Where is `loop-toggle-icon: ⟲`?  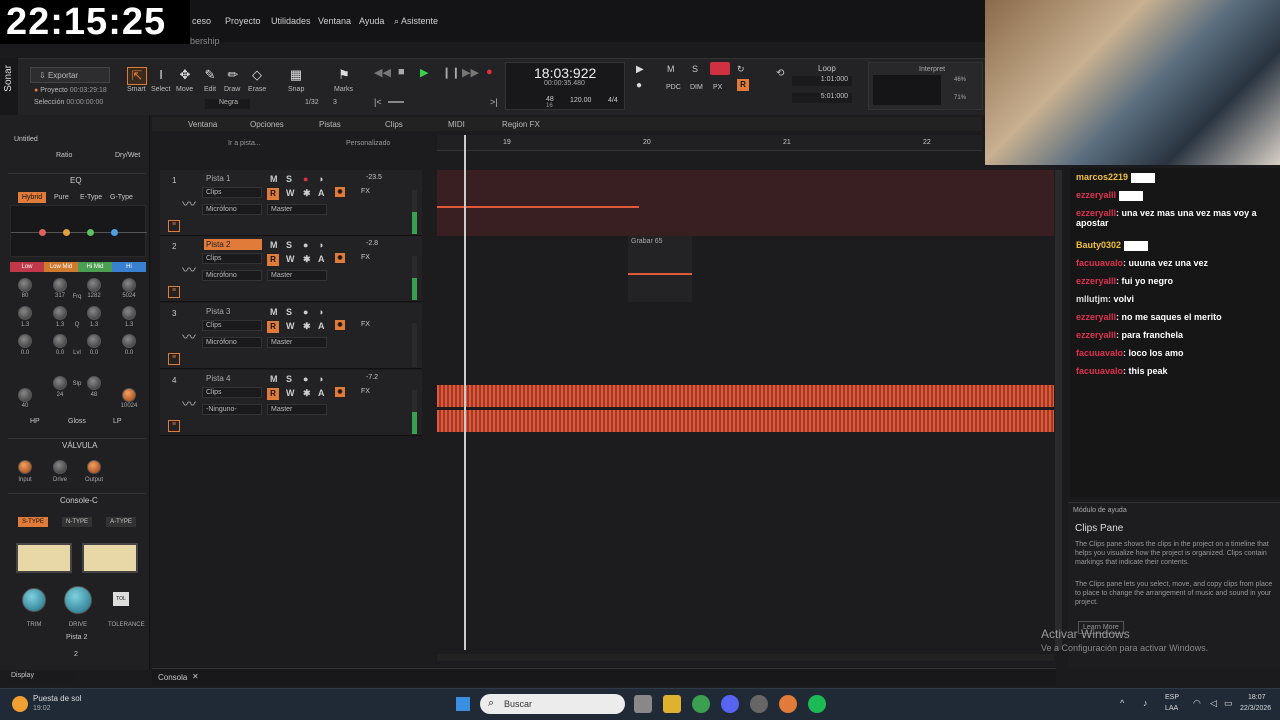 loop-toggle-icon: ⟲ is located at coordinates (780, 73).